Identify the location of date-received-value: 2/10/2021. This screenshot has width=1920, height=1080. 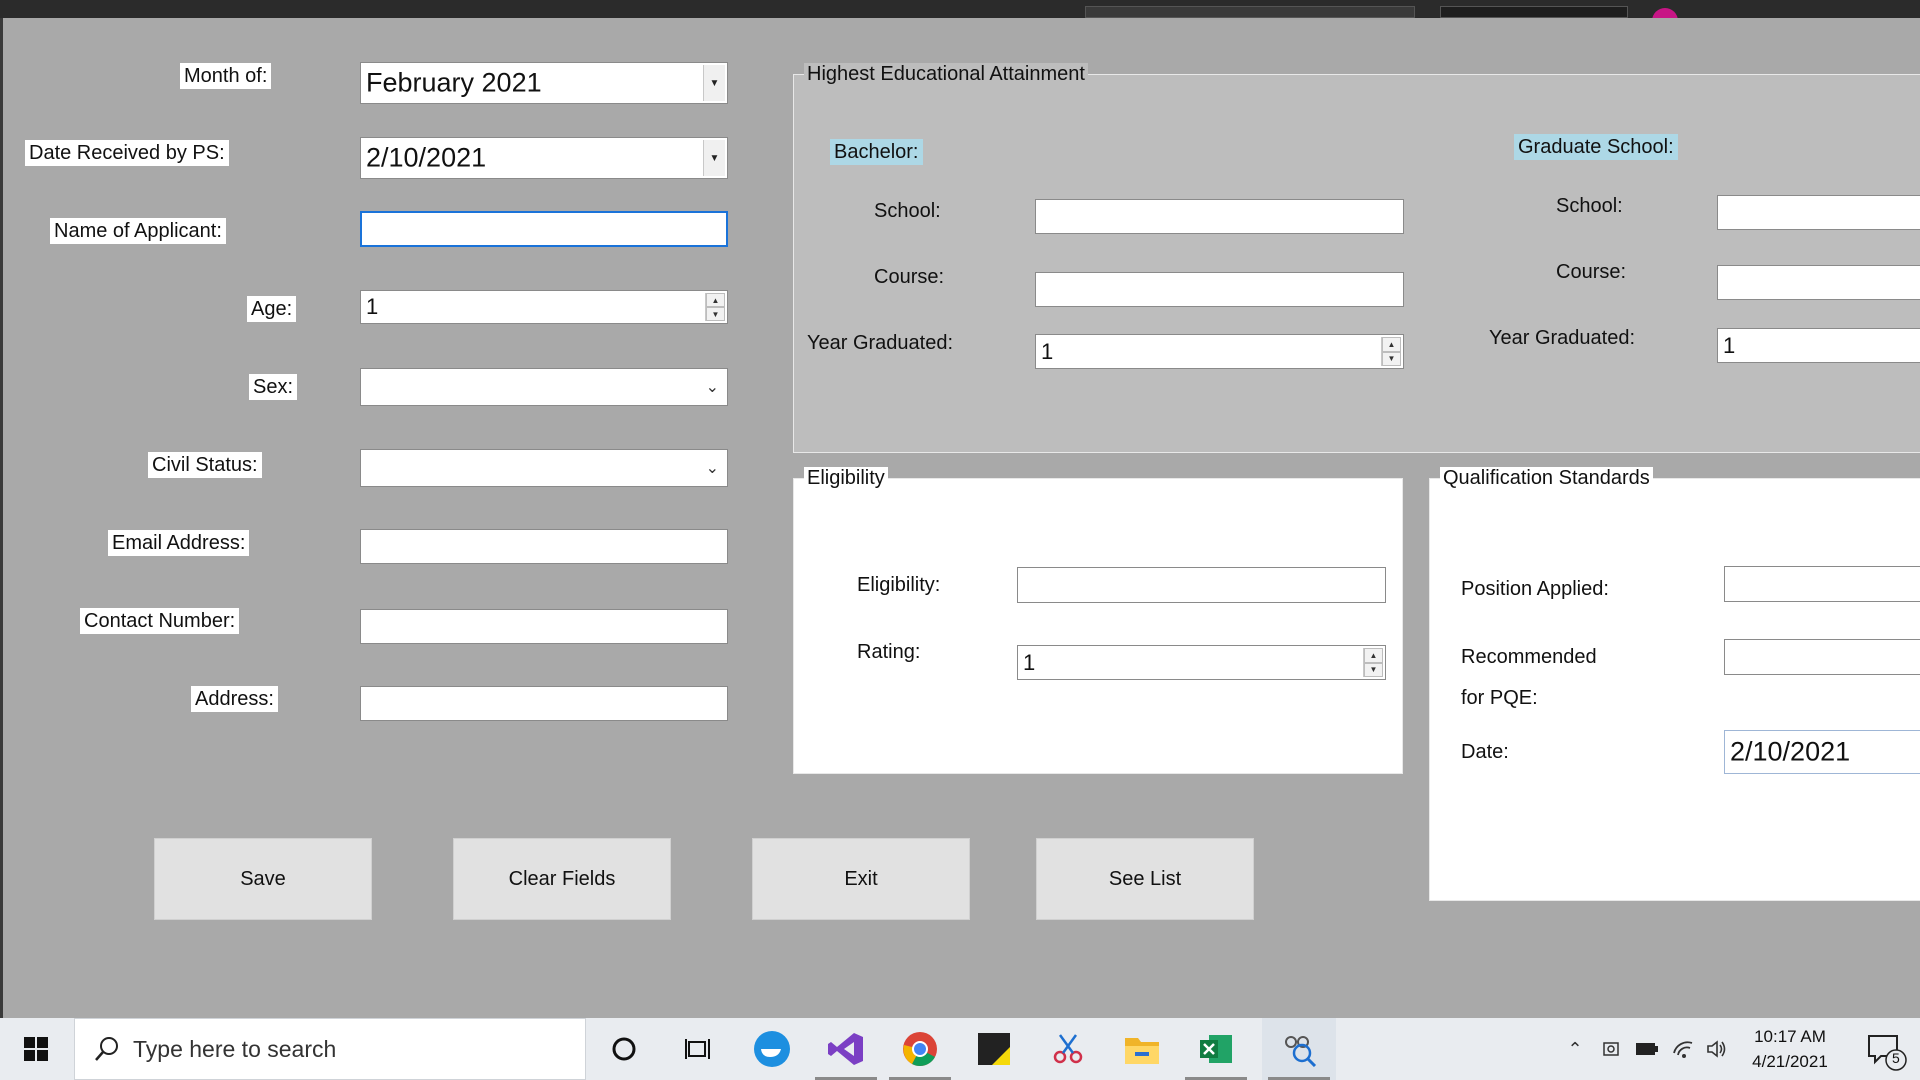
(426, 157).